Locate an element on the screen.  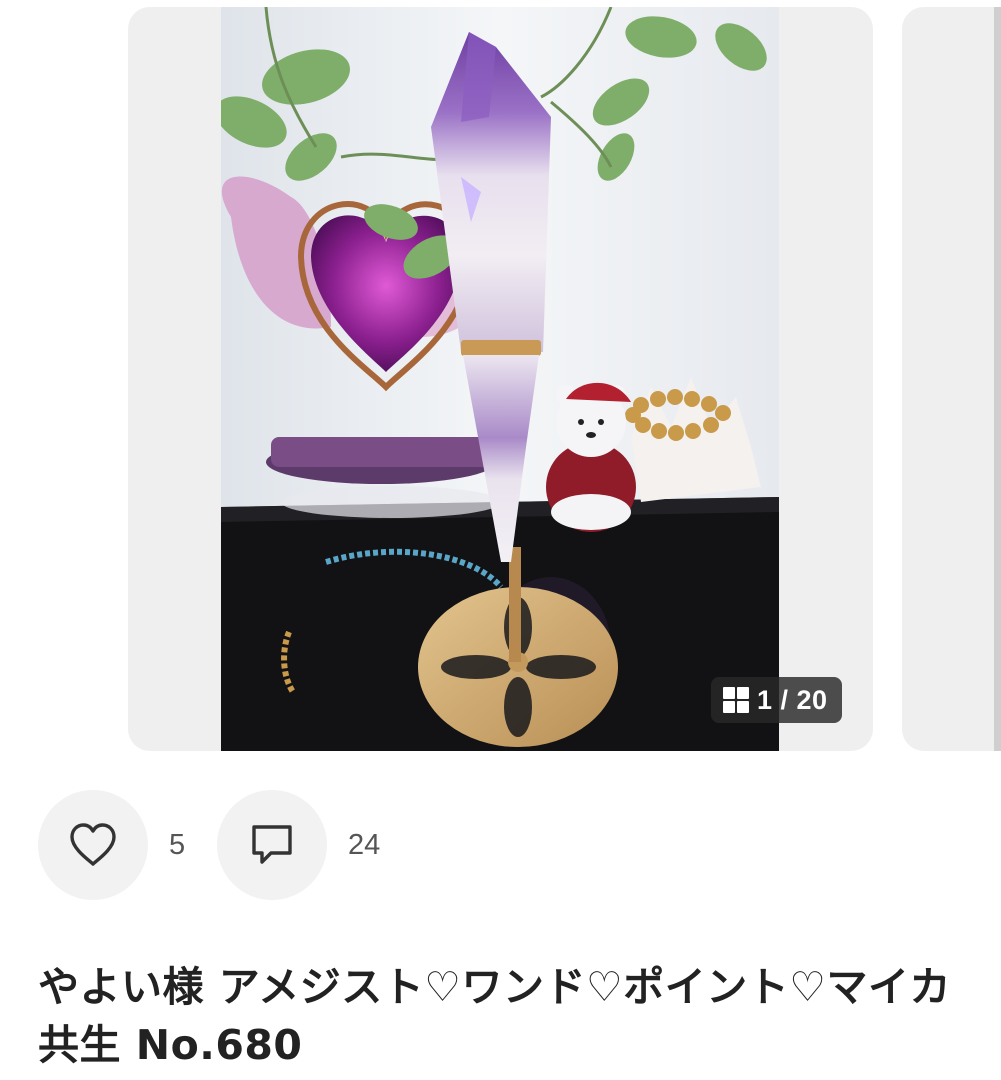
like-button is located at coordinates (93, 845).